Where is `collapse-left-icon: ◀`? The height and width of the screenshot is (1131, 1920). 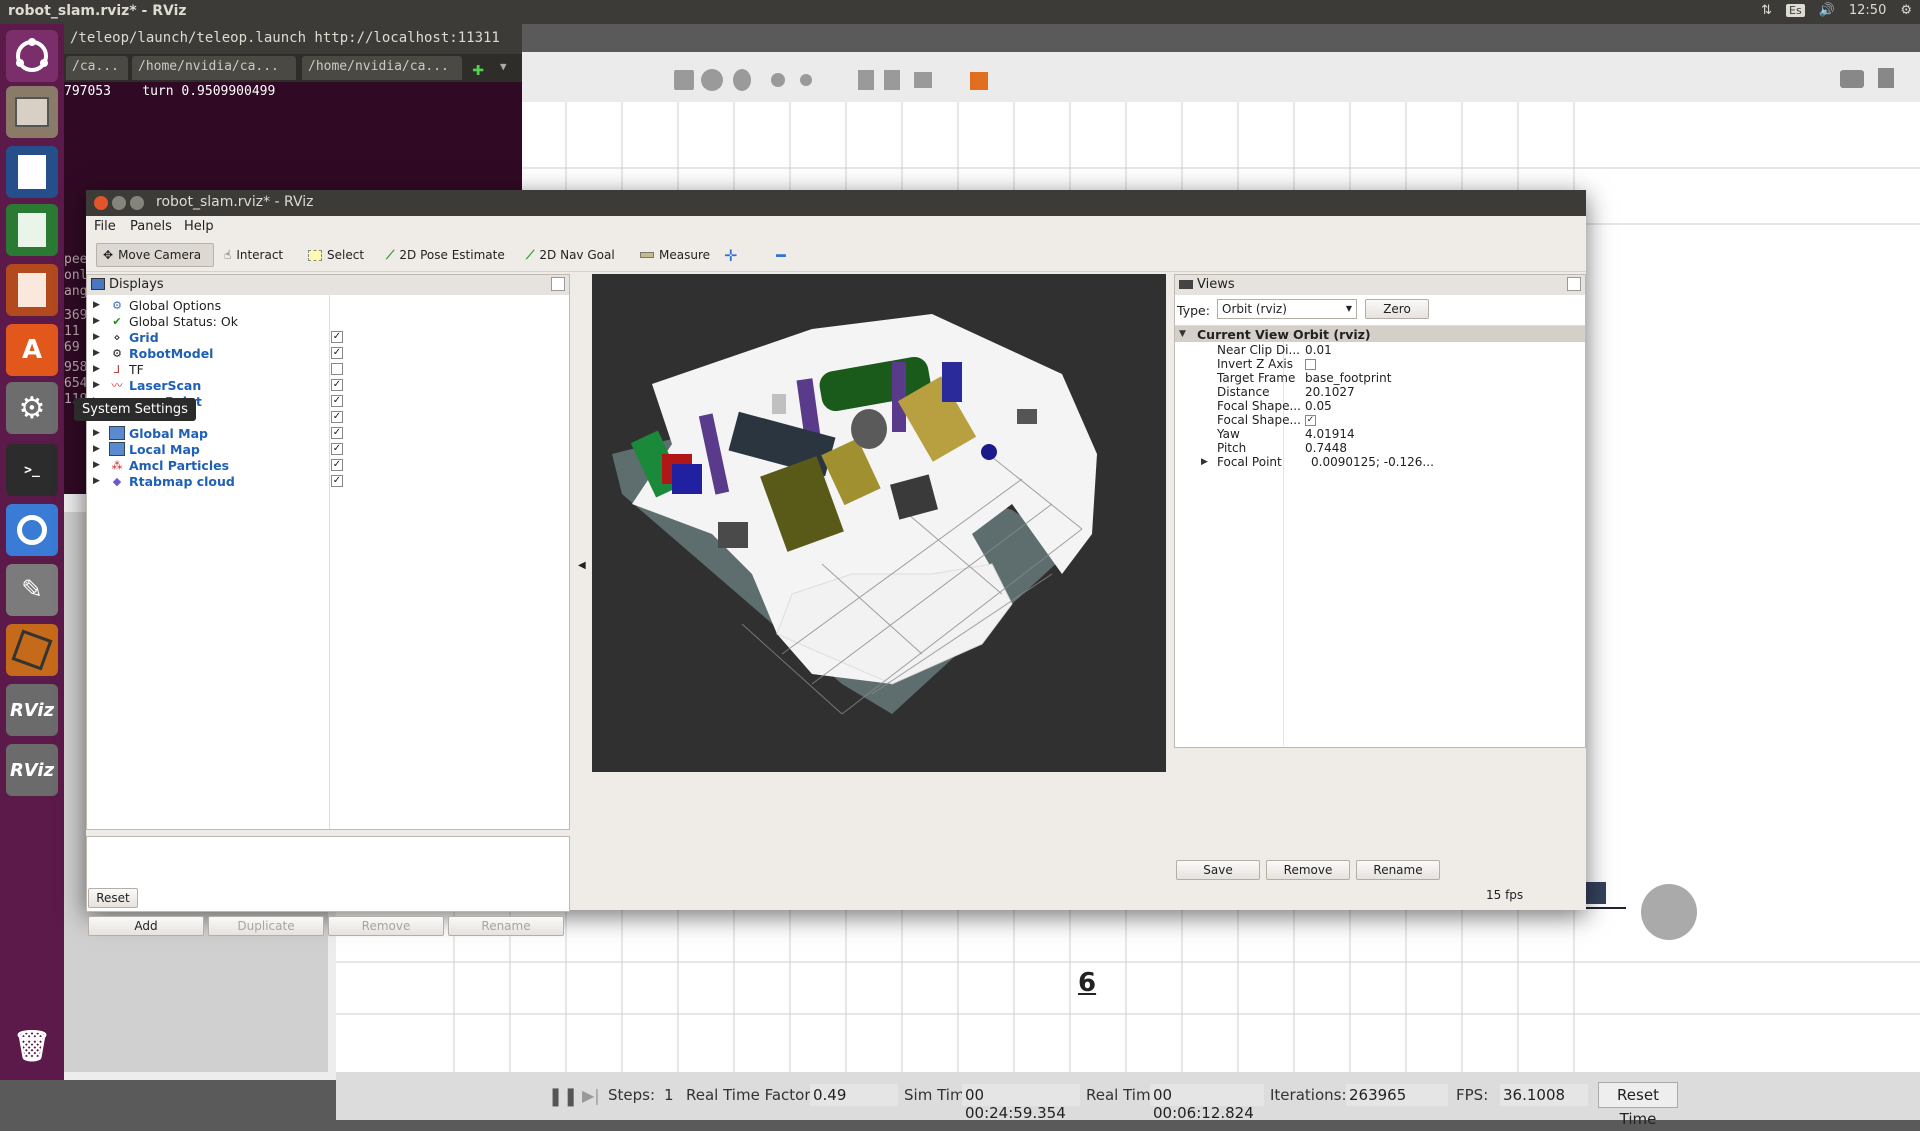
collapse-left-icon: ◀ is located at coordinates (582, 565).